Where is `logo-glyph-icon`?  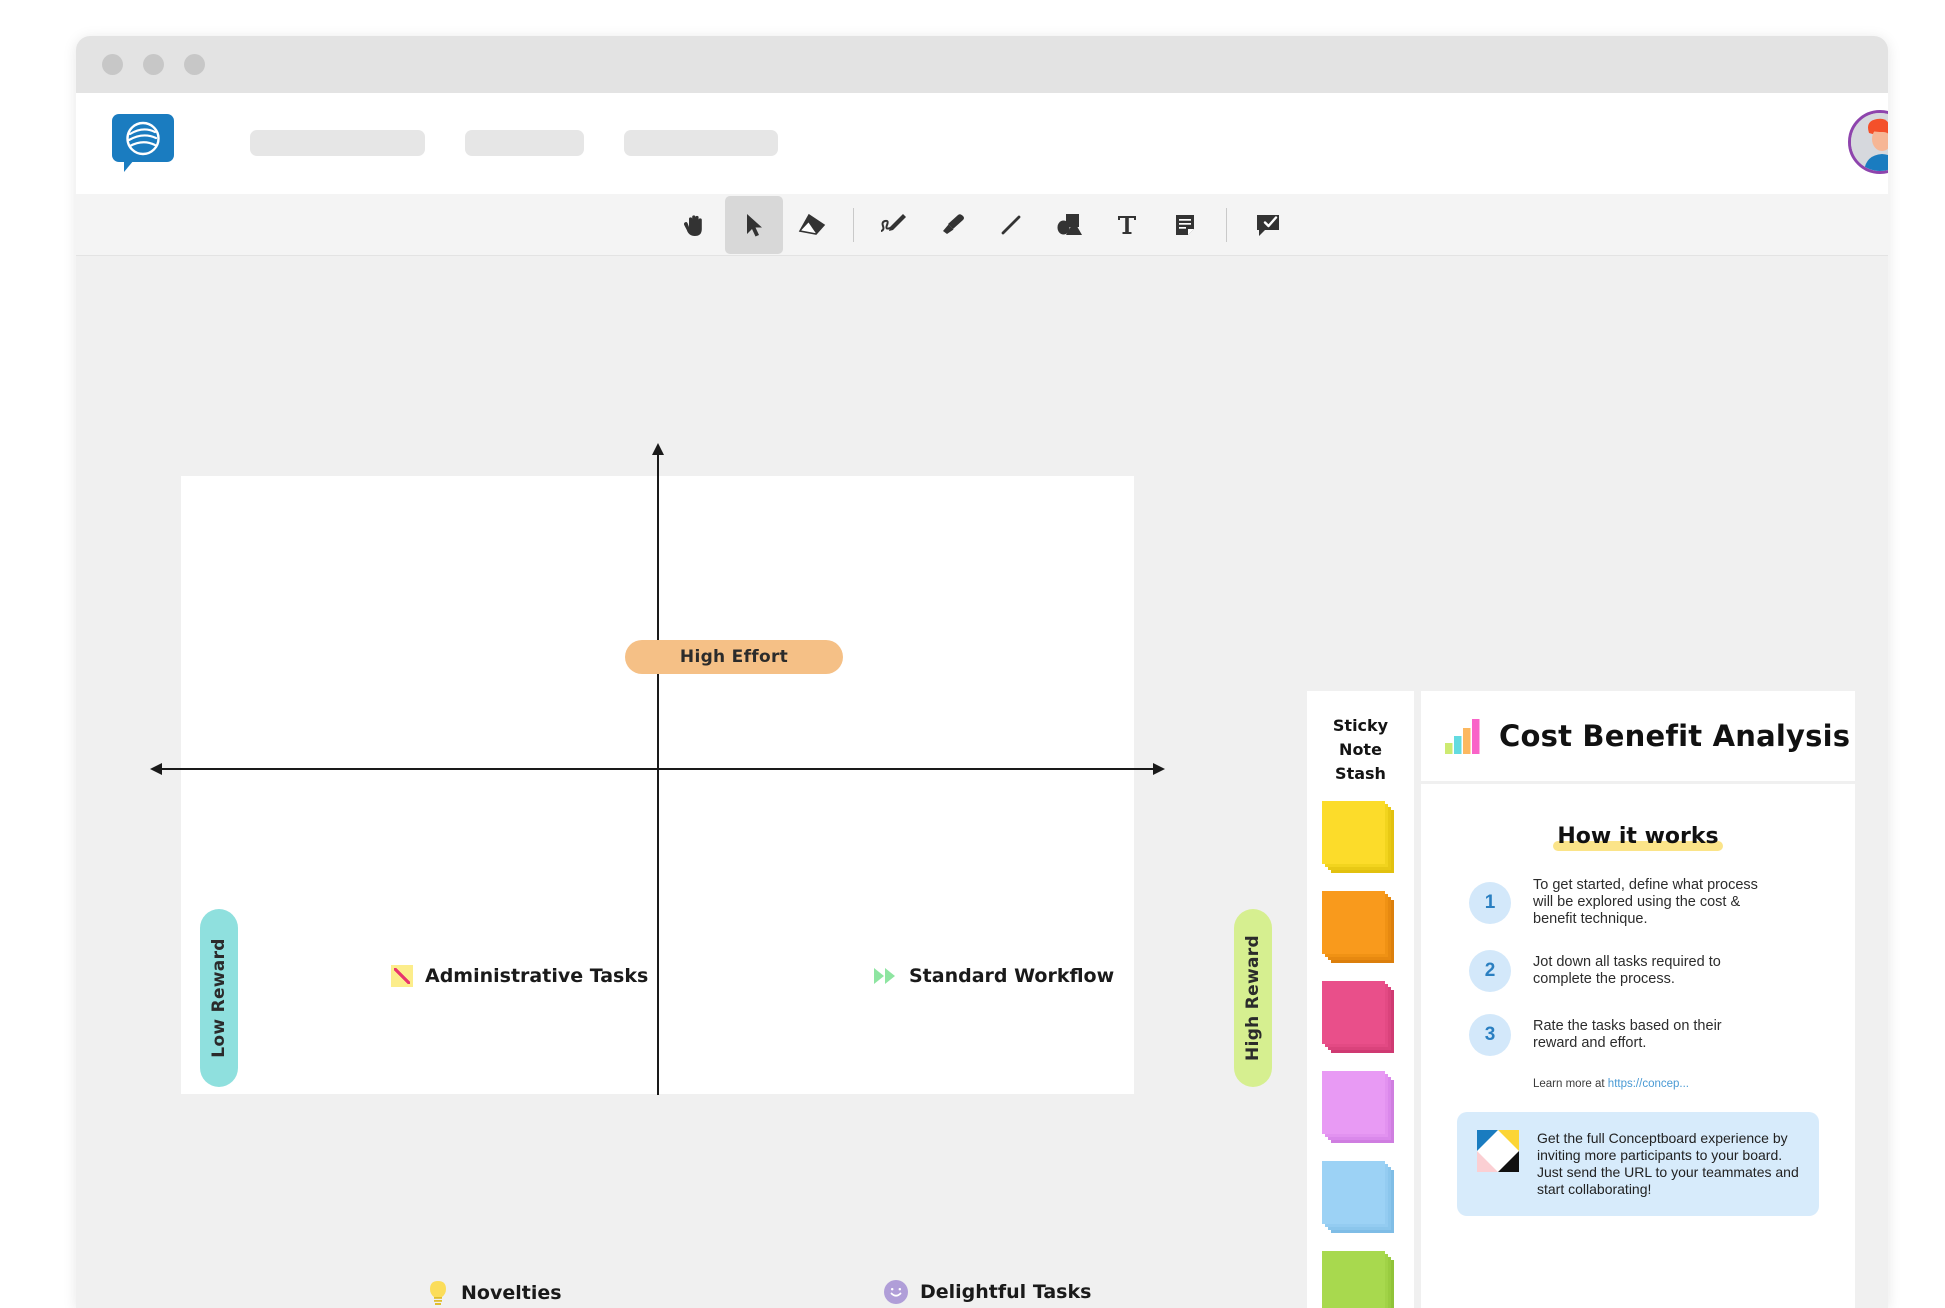 logo-glyph-icon is located at coordinates (143, 138).